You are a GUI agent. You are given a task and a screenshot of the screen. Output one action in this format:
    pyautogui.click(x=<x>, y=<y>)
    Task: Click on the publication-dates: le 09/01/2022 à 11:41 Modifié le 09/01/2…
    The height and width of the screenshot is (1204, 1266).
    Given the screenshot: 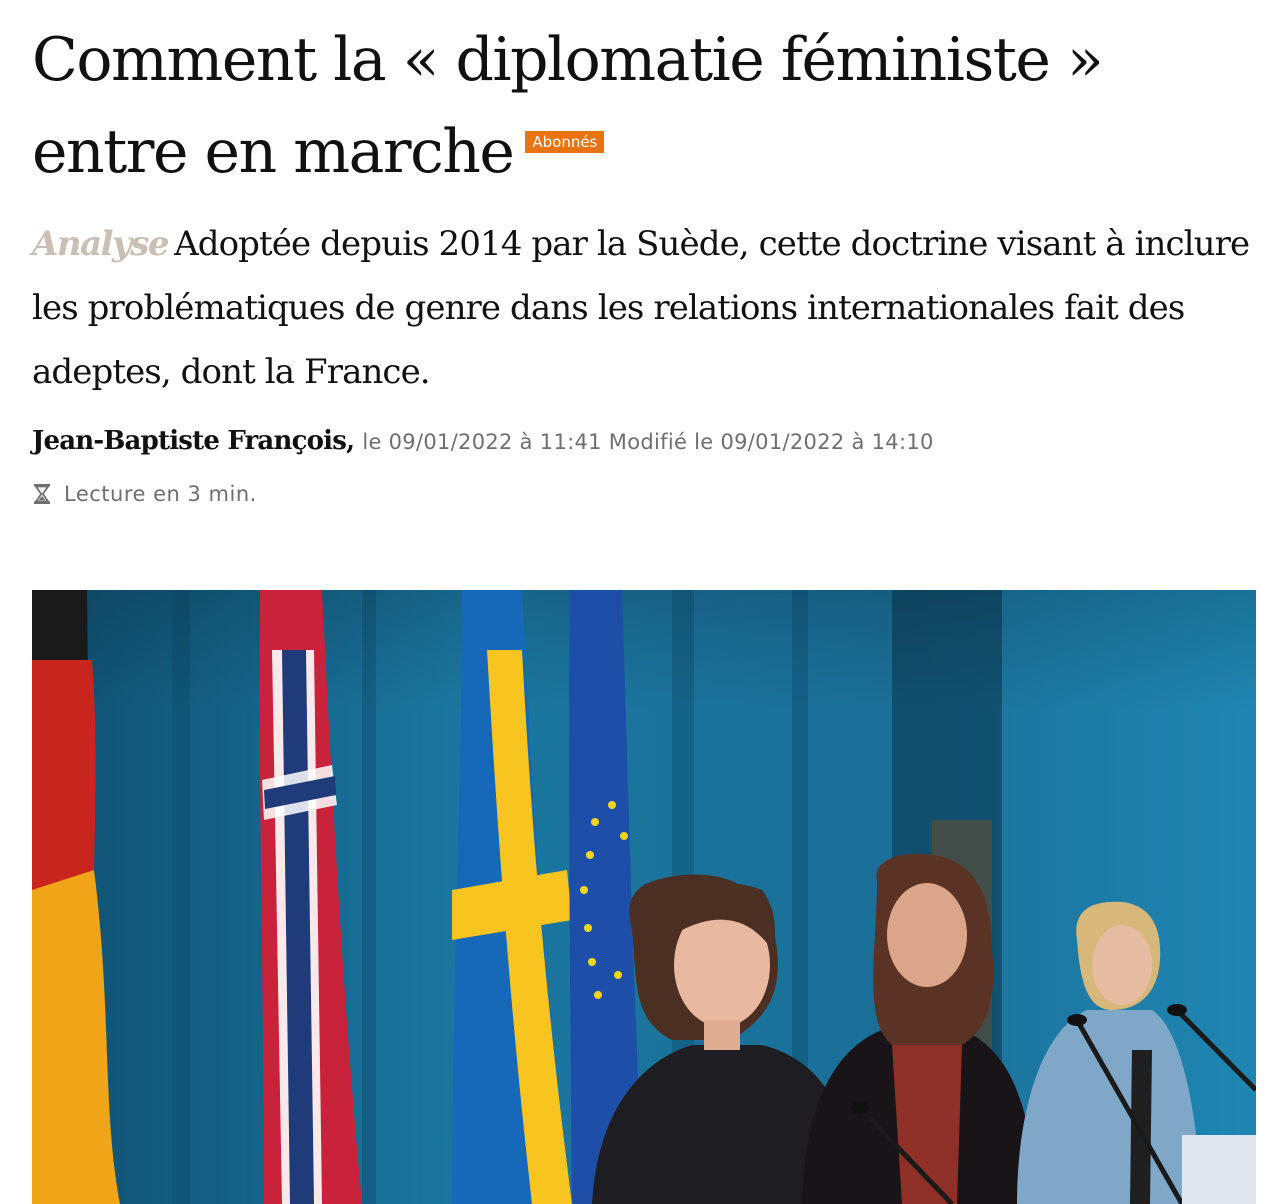 What is the action you would take?
    pyautogui.click(x=648, y=442)
    